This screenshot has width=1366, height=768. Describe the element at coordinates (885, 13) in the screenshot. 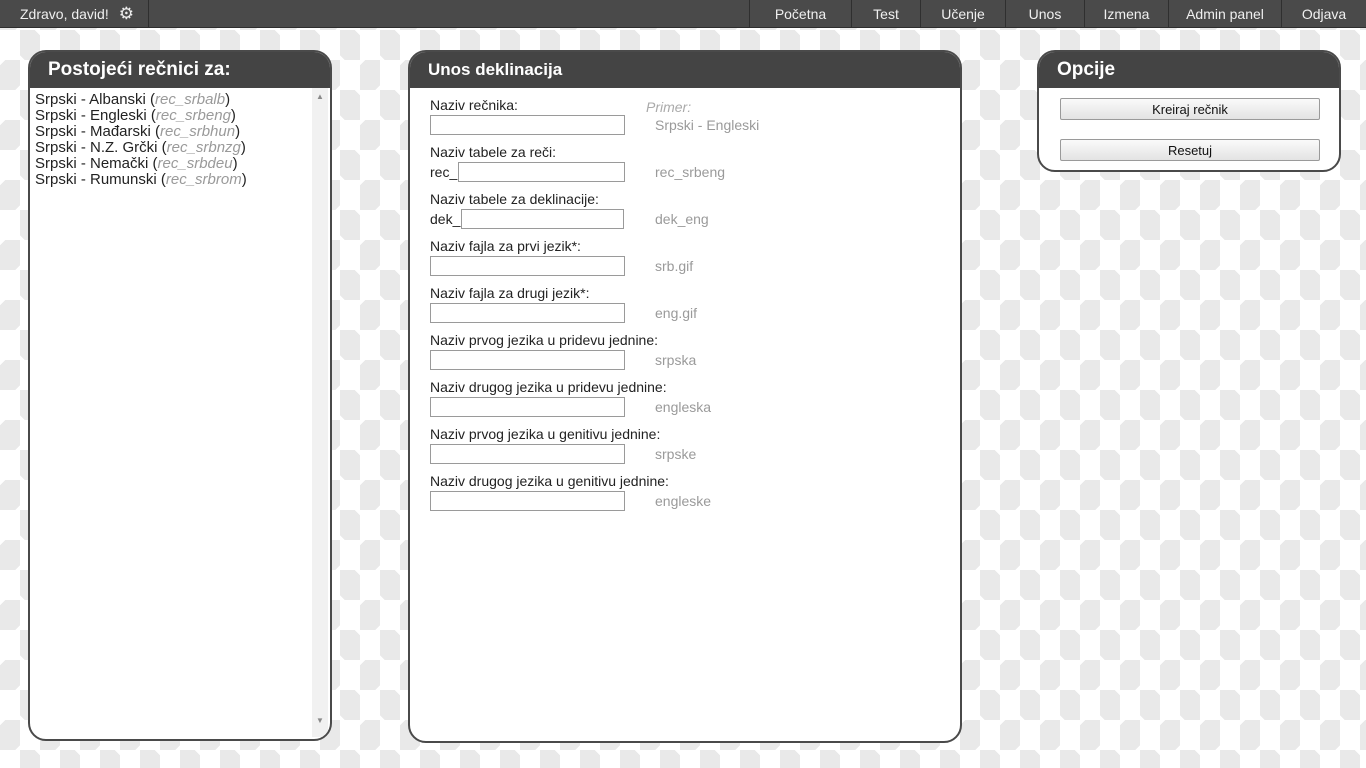

I see `nav-test: Test` at that location.